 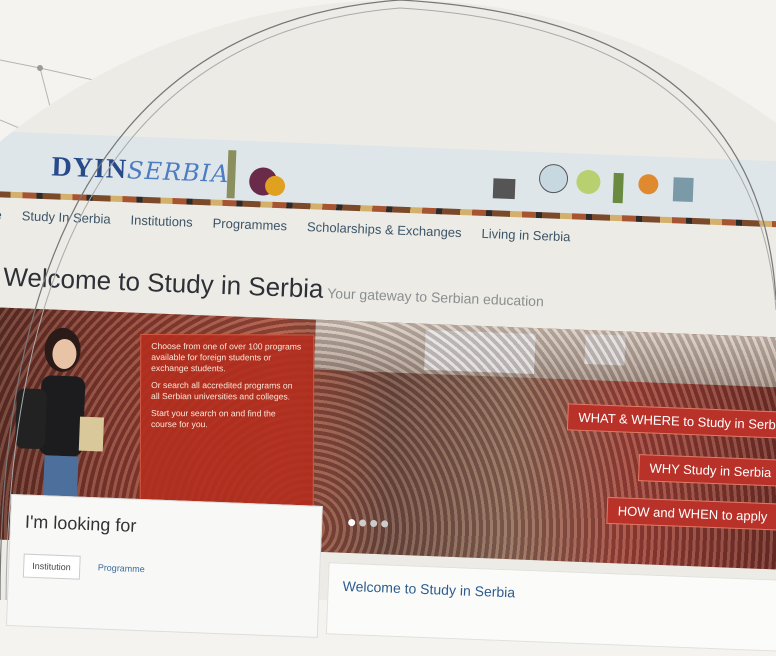 I want to click on nav-item-programmes: Programmes, so click(x=249, y=230).